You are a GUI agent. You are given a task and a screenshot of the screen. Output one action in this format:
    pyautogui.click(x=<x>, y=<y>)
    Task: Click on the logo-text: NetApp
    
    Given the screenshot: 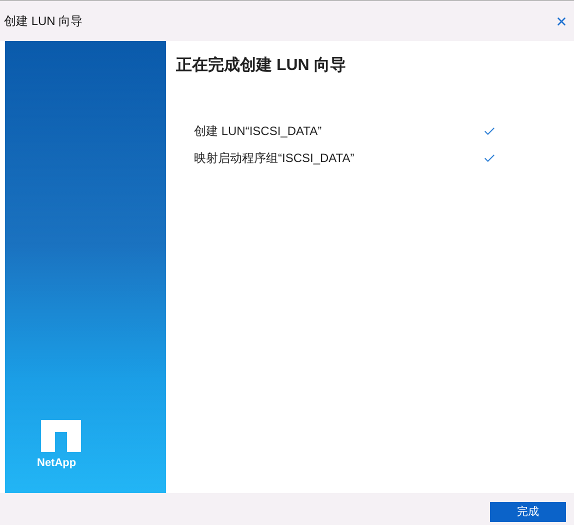 What is the action you would take?
    pyautogui.click(x=57, y=463)
    